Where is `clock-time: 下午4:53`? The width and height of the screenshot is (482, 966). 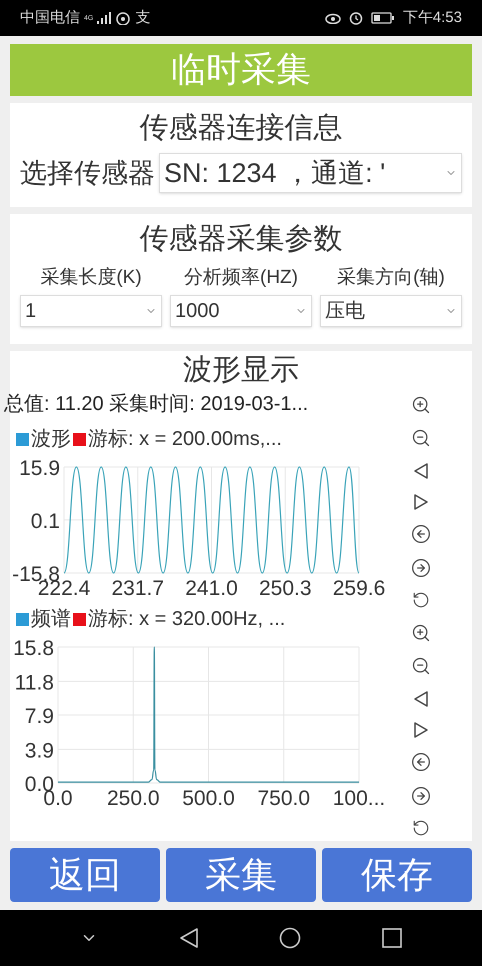 clock-time: 下午4:53 is located at coordinates (432, 18).